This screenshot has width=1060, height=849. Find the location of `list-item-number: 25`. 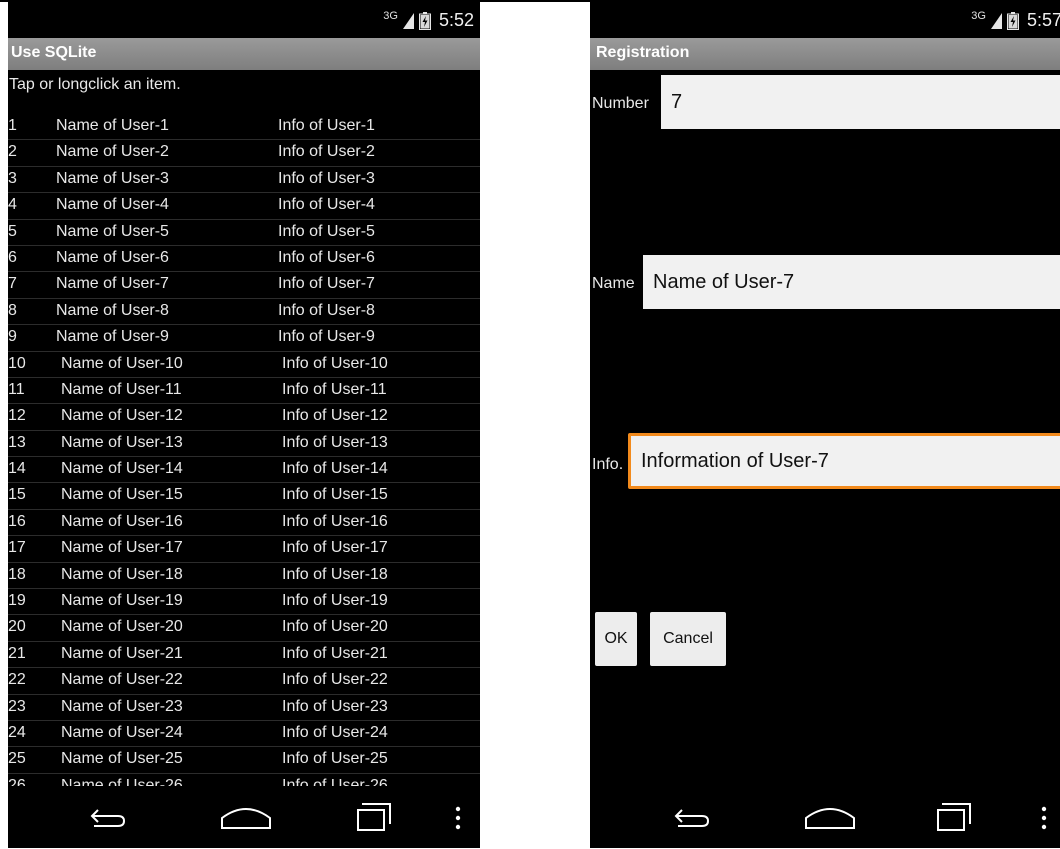

list-item-number: 25 is located at coordinates (17, 759).